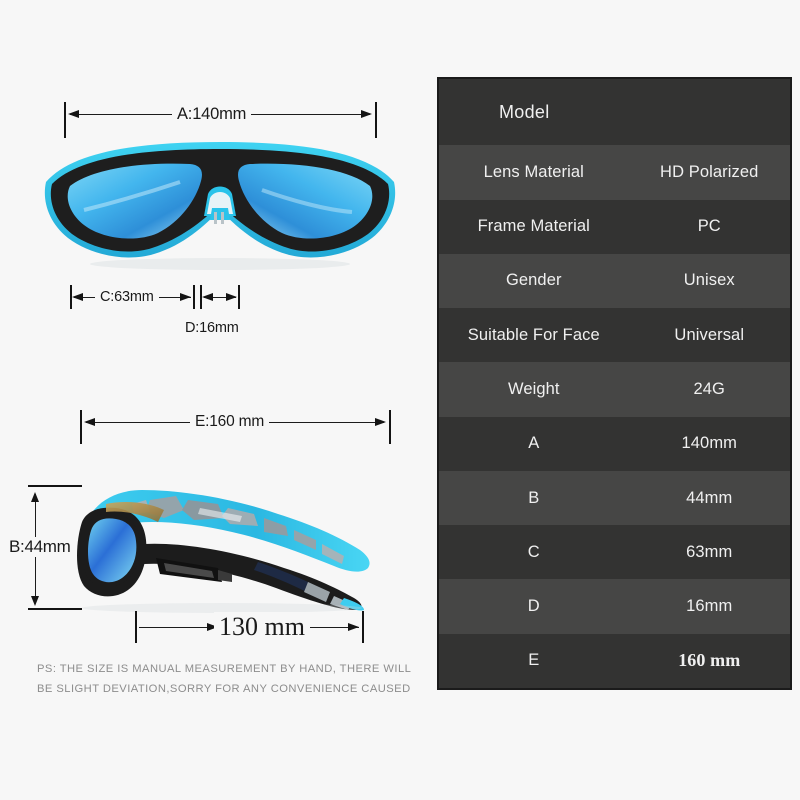 This screenshot has height=800, width=800. What do you see at coordinates (533, 226) in the screenshot?
I see `row-label-frame-material: Frame Material` at bounding box center [533, 226].